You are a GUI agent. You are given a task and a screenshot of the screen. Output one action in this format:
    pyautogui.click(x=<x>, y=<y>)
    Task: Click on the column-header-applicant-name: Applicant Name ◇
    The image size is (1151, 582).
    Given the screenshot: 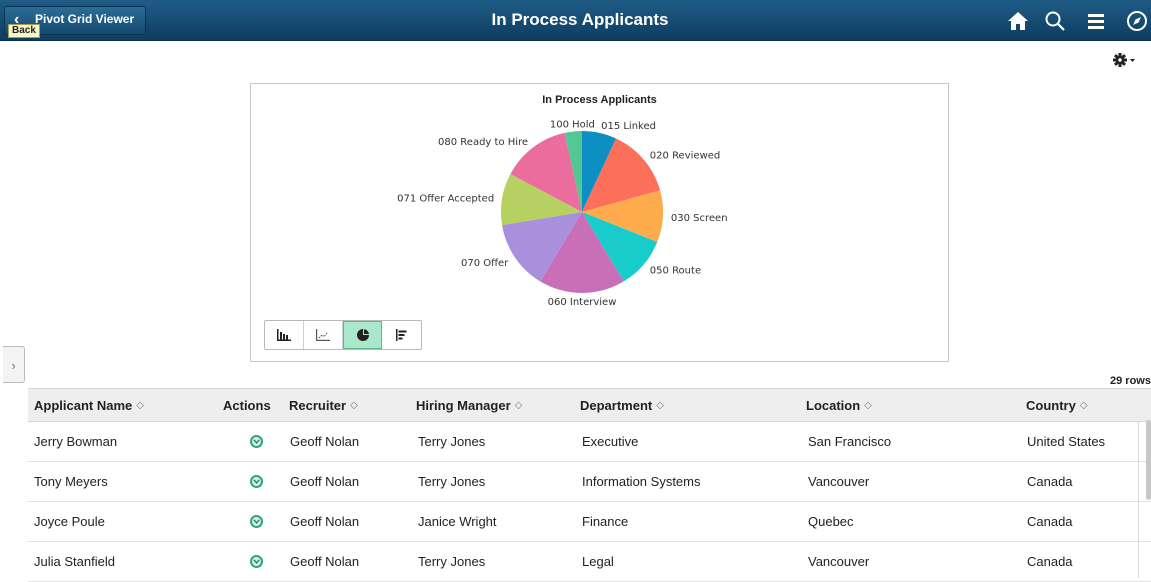 What is the action you would take?
    pyautogui.click(x=89, y=405)
    